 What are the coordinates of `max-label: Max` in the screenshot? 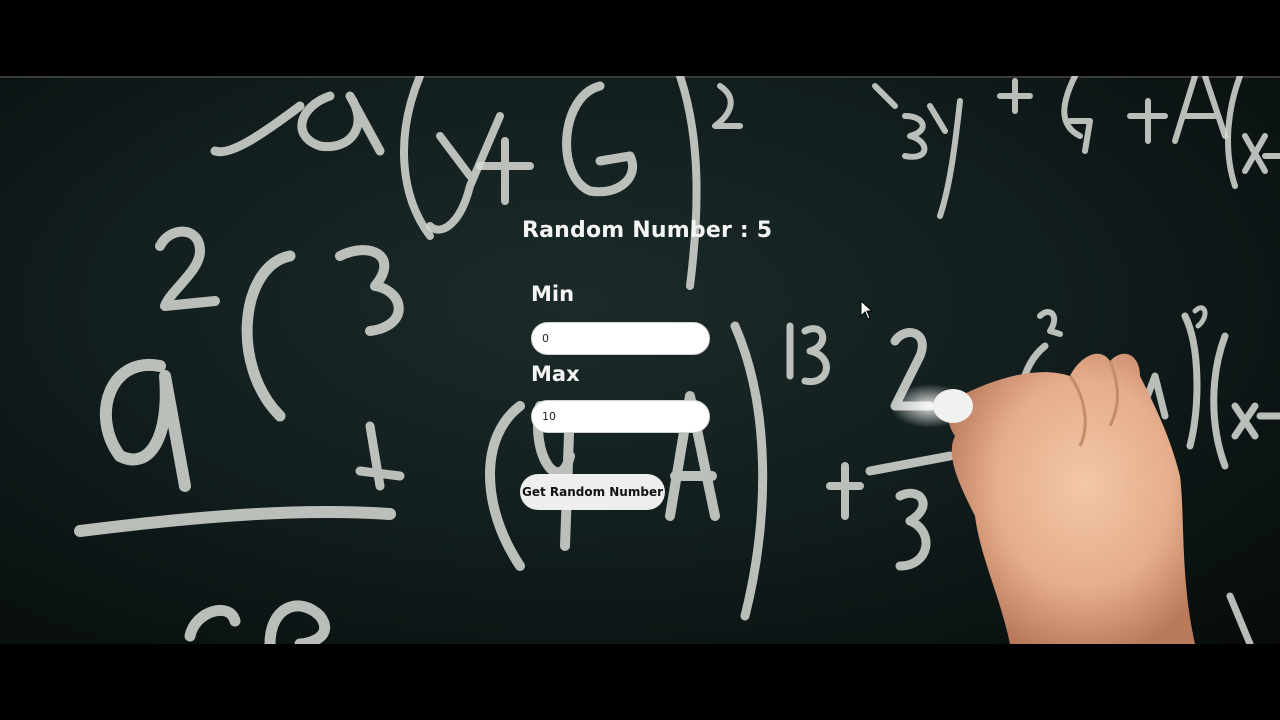 It's located at (555, 374).